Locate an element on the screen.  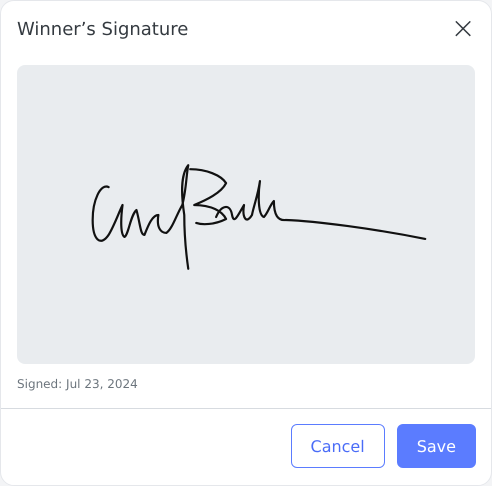
close-button: × is located at coordinates (463, 29).